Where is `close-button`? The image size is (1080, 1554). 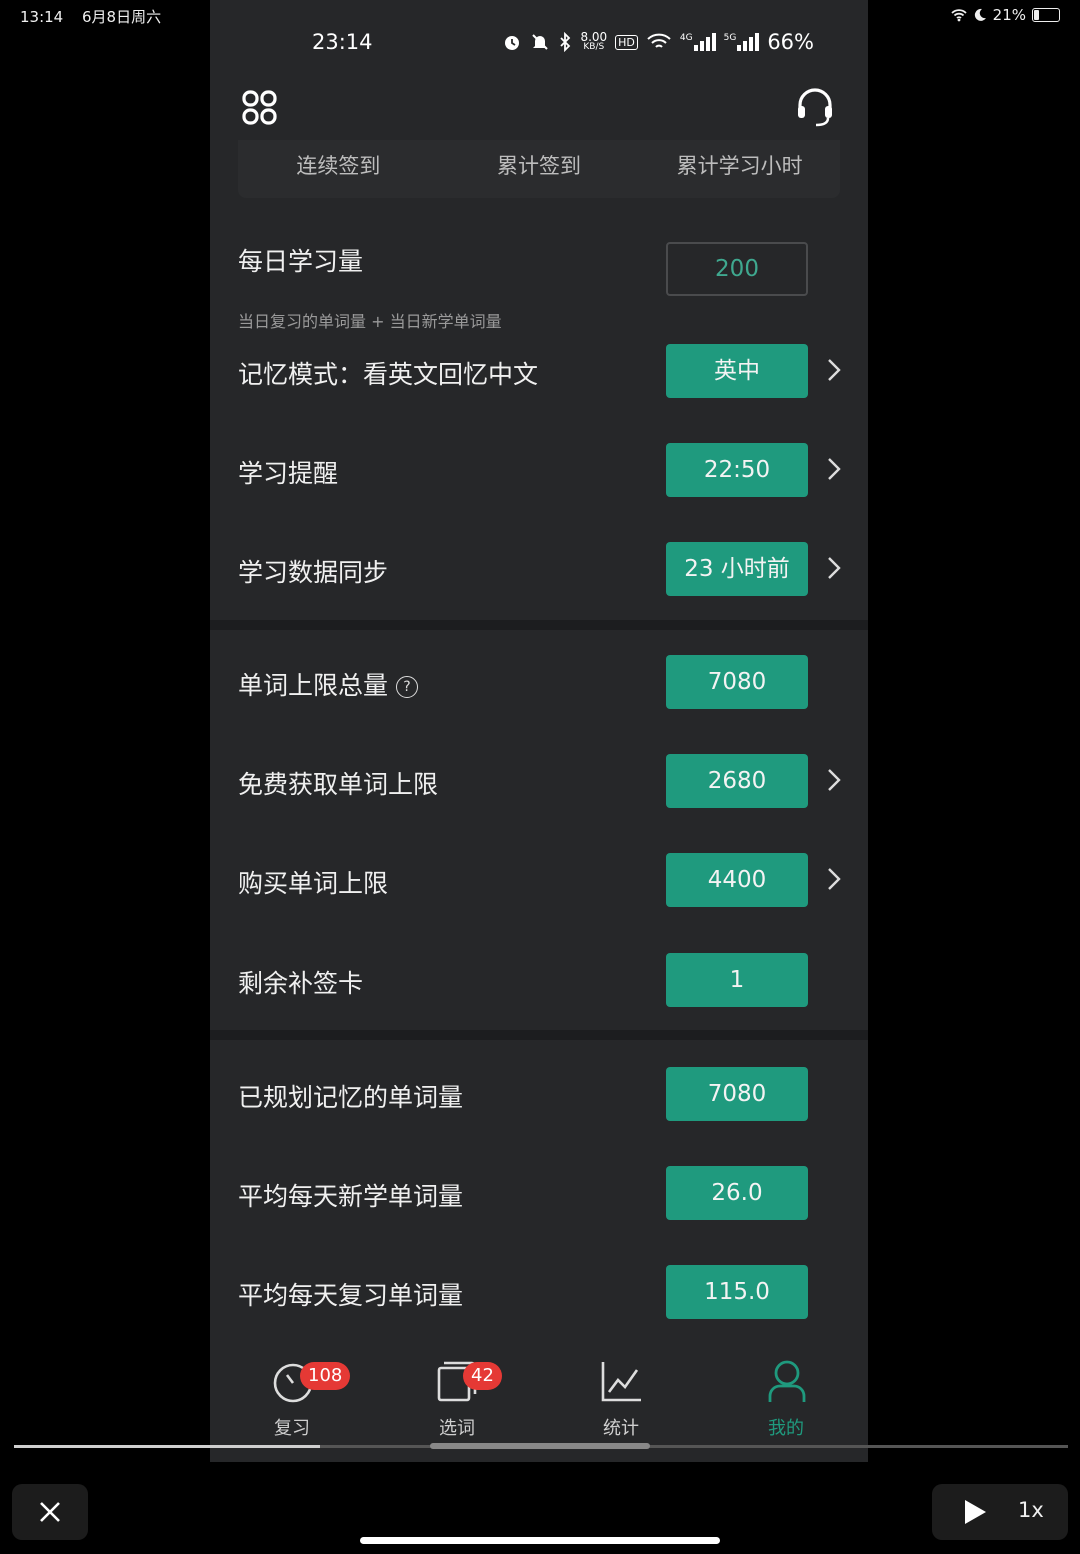
close-button is located at coordinates (50, 1512).